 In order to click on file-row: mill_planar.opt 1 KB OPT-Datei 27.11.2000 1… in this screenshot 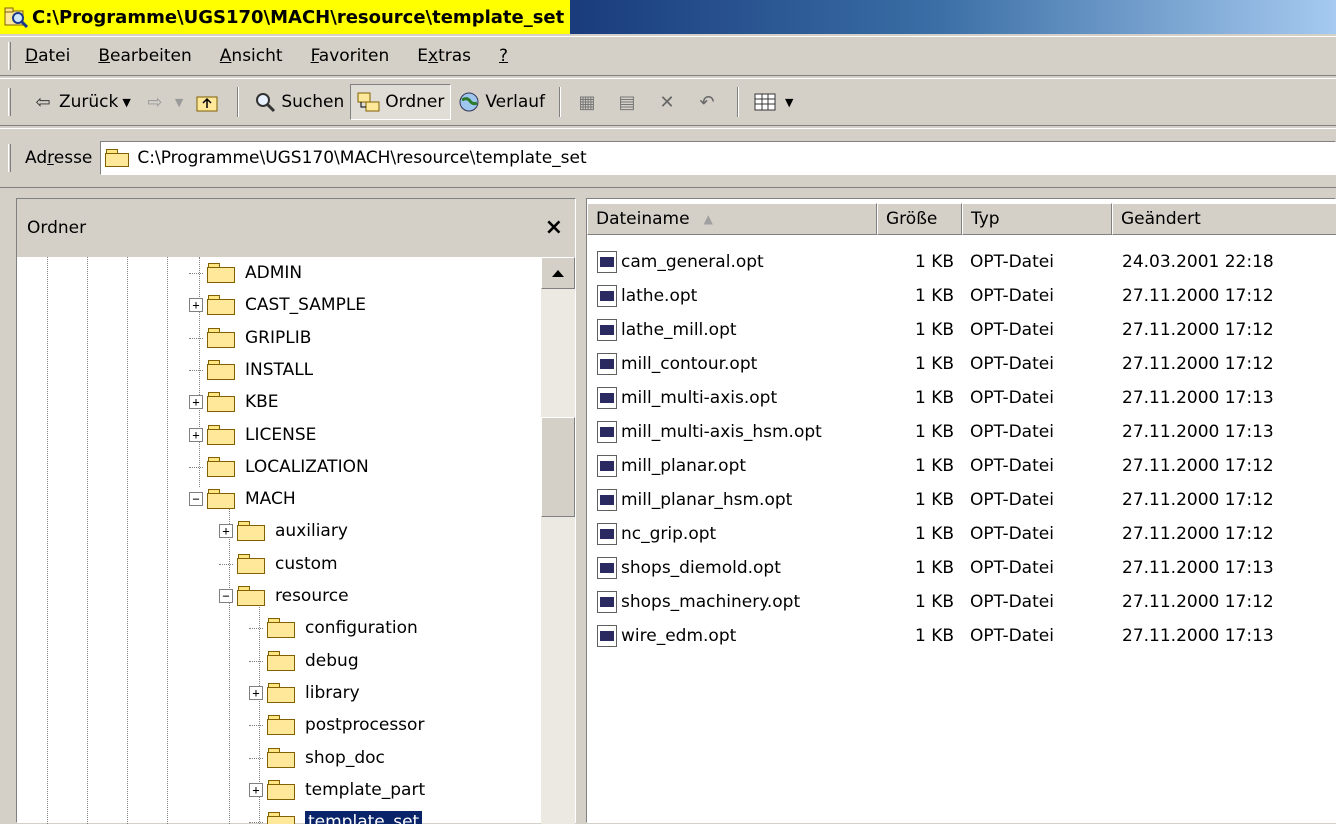, I will do `click(961, 466)`.